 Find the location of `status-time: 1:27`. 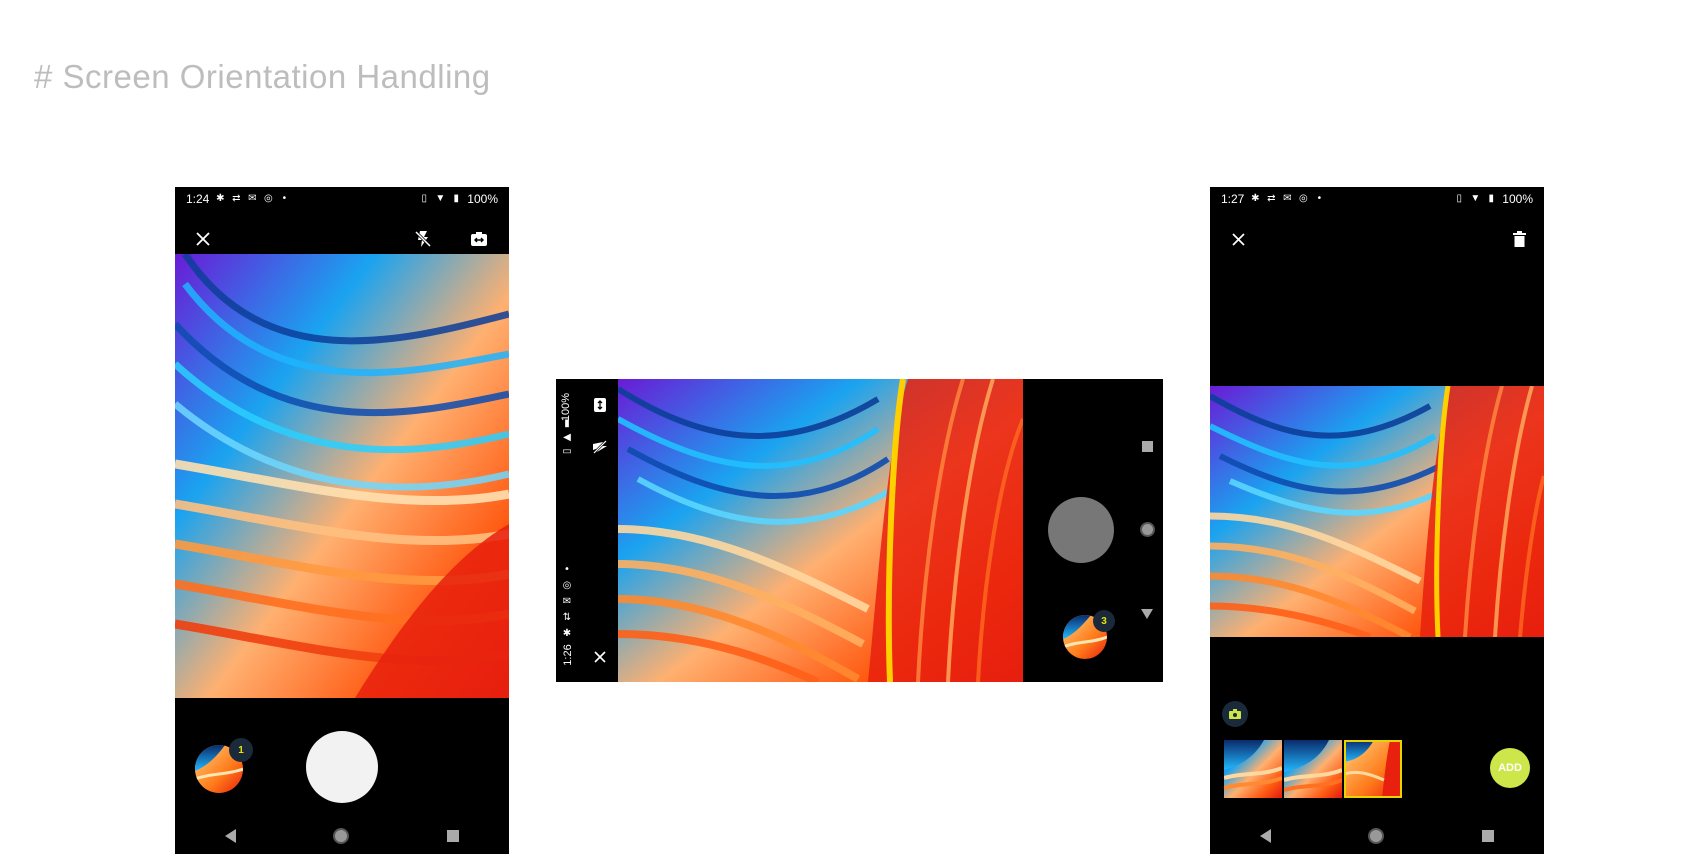

status-time: 1:27 is located at coordinates (1233, 199).